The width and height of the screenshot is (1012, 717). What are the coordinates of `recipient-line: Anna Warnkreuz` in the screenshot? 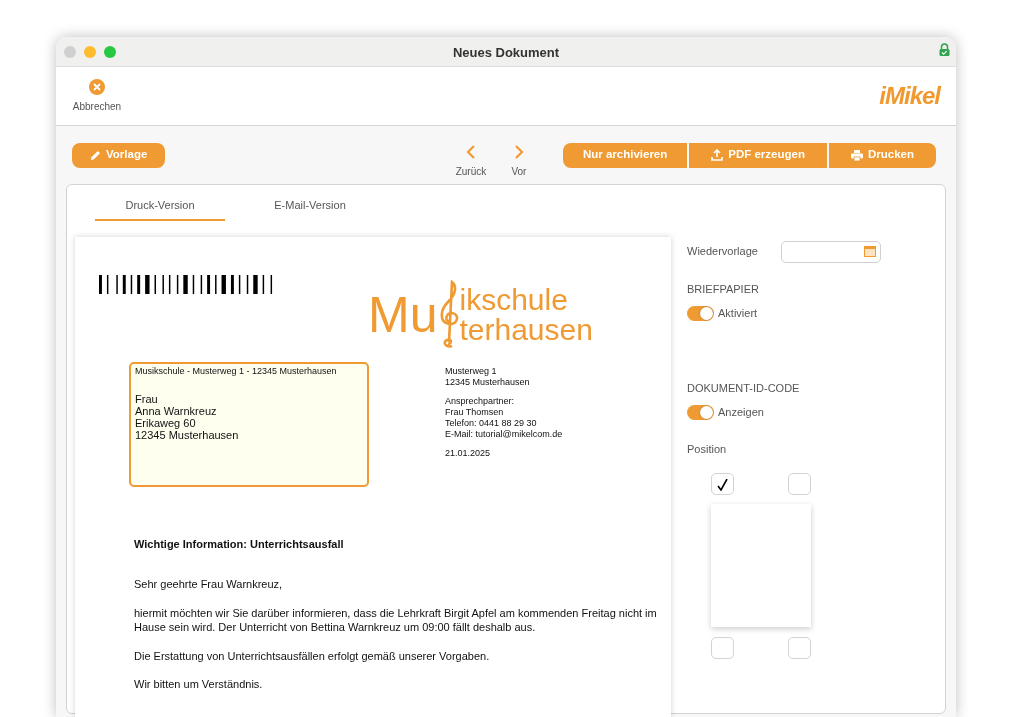 It's located at (176, 410).